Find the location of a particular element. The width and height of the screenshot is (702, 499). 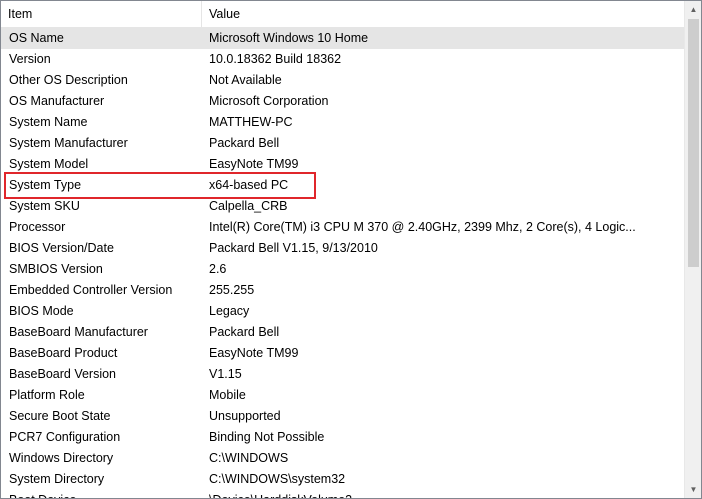

table-row: BIOS Mode Legacy is located at coordinates (342, 311).